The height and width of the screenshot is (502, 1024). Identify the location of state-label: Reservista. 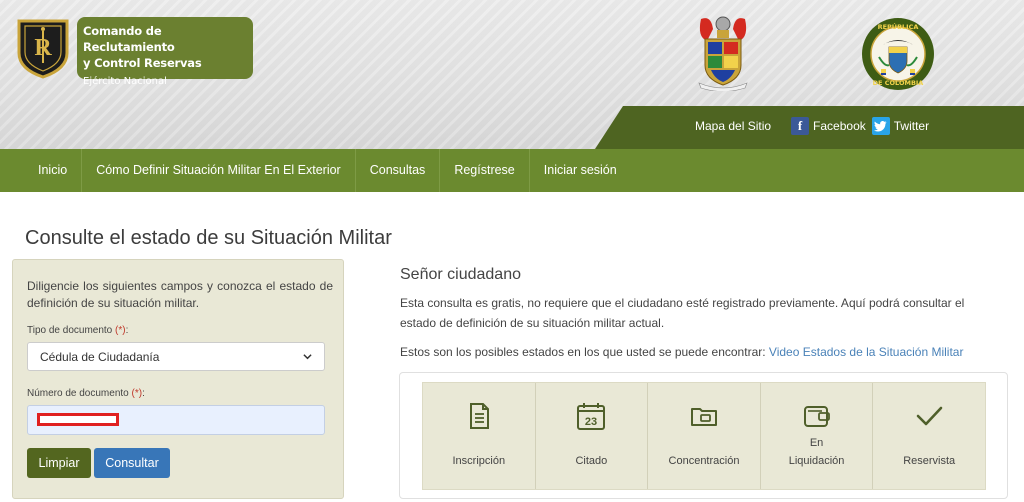
(929, 461).